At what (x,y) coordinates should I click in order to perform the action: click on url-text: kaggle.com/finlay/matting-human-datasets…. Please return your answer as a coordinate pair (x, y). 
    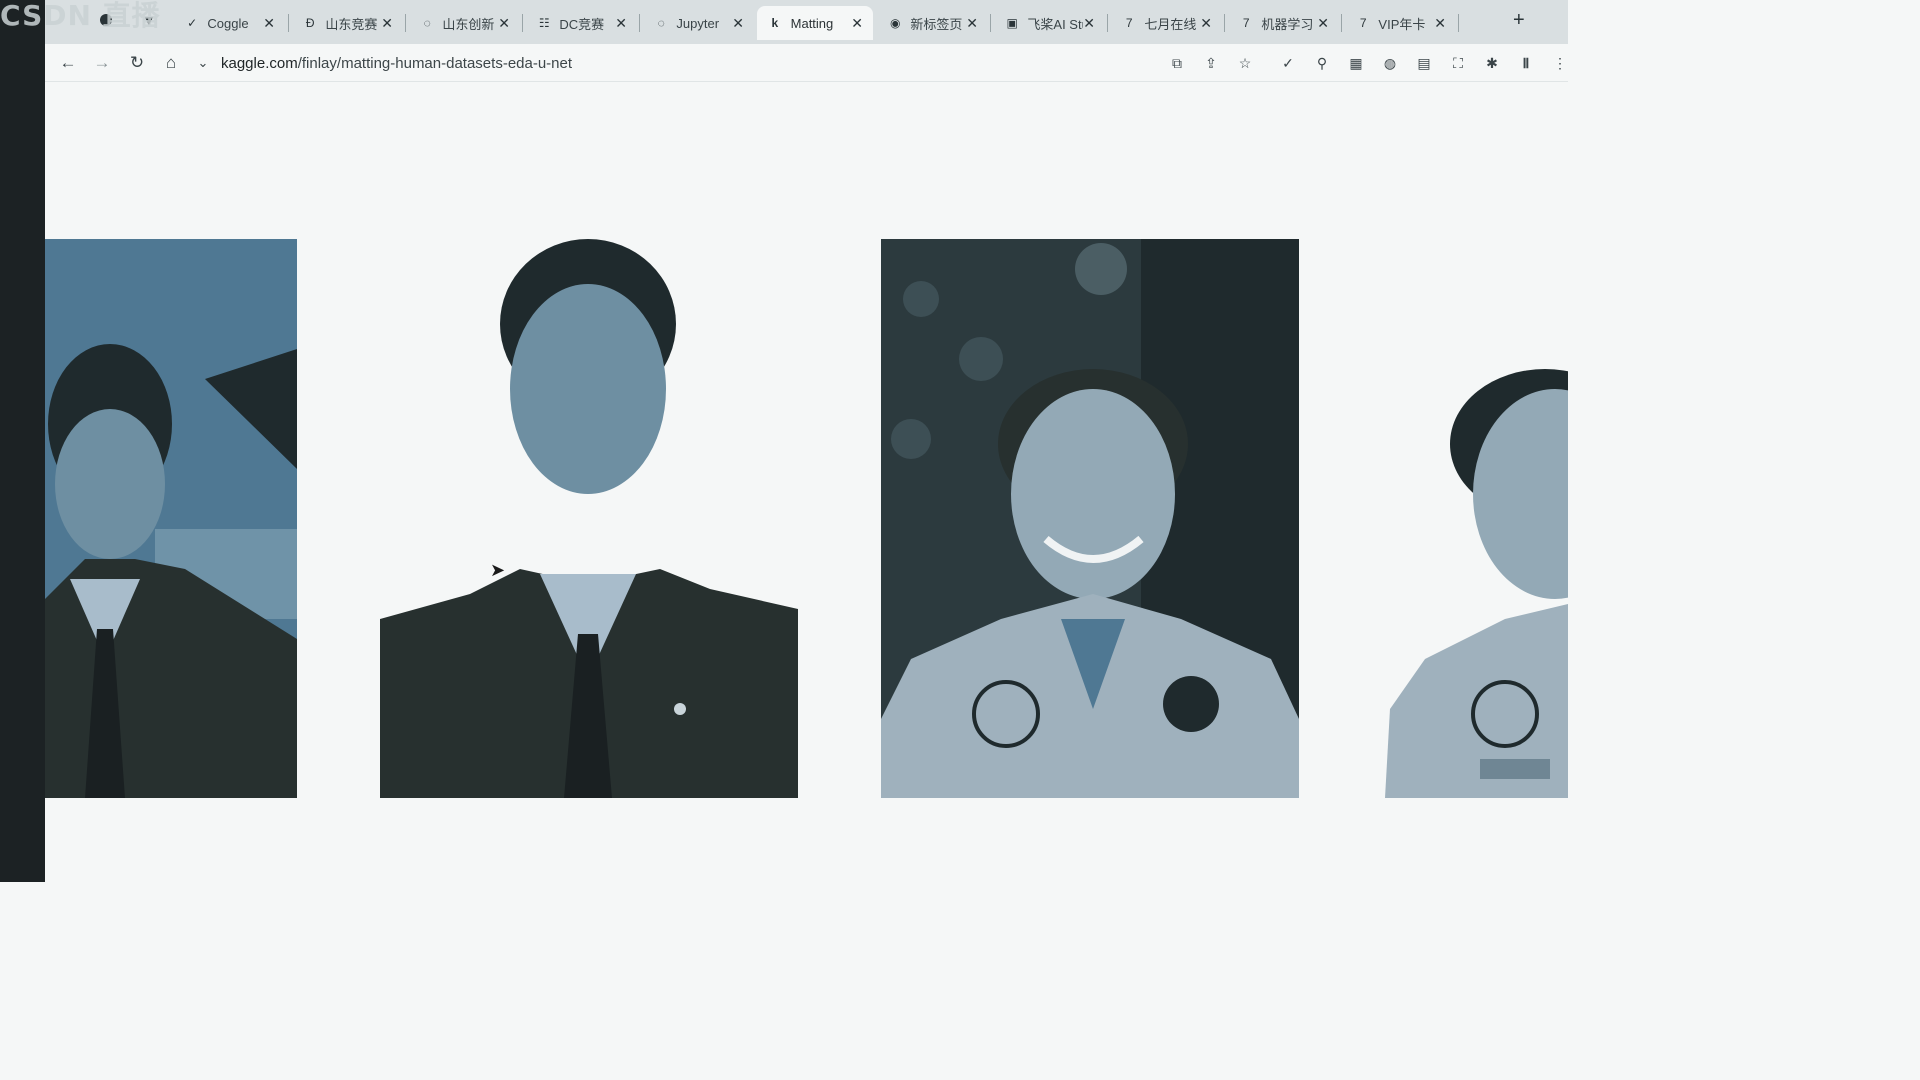
    Looking at the image, I should click on (396, 63).